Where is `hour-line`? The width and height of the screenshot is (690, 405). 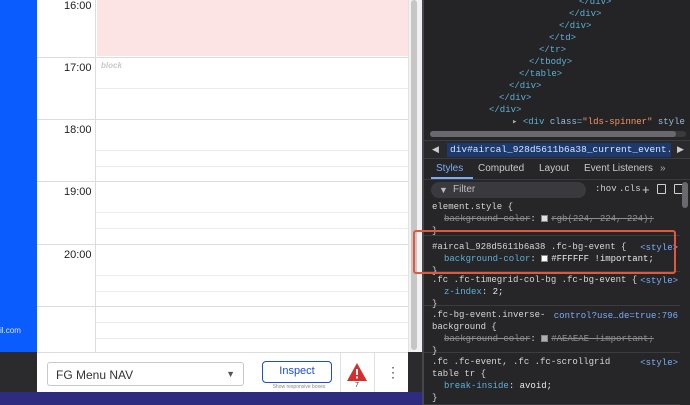 hour-line is located at coordinates (222, 306).